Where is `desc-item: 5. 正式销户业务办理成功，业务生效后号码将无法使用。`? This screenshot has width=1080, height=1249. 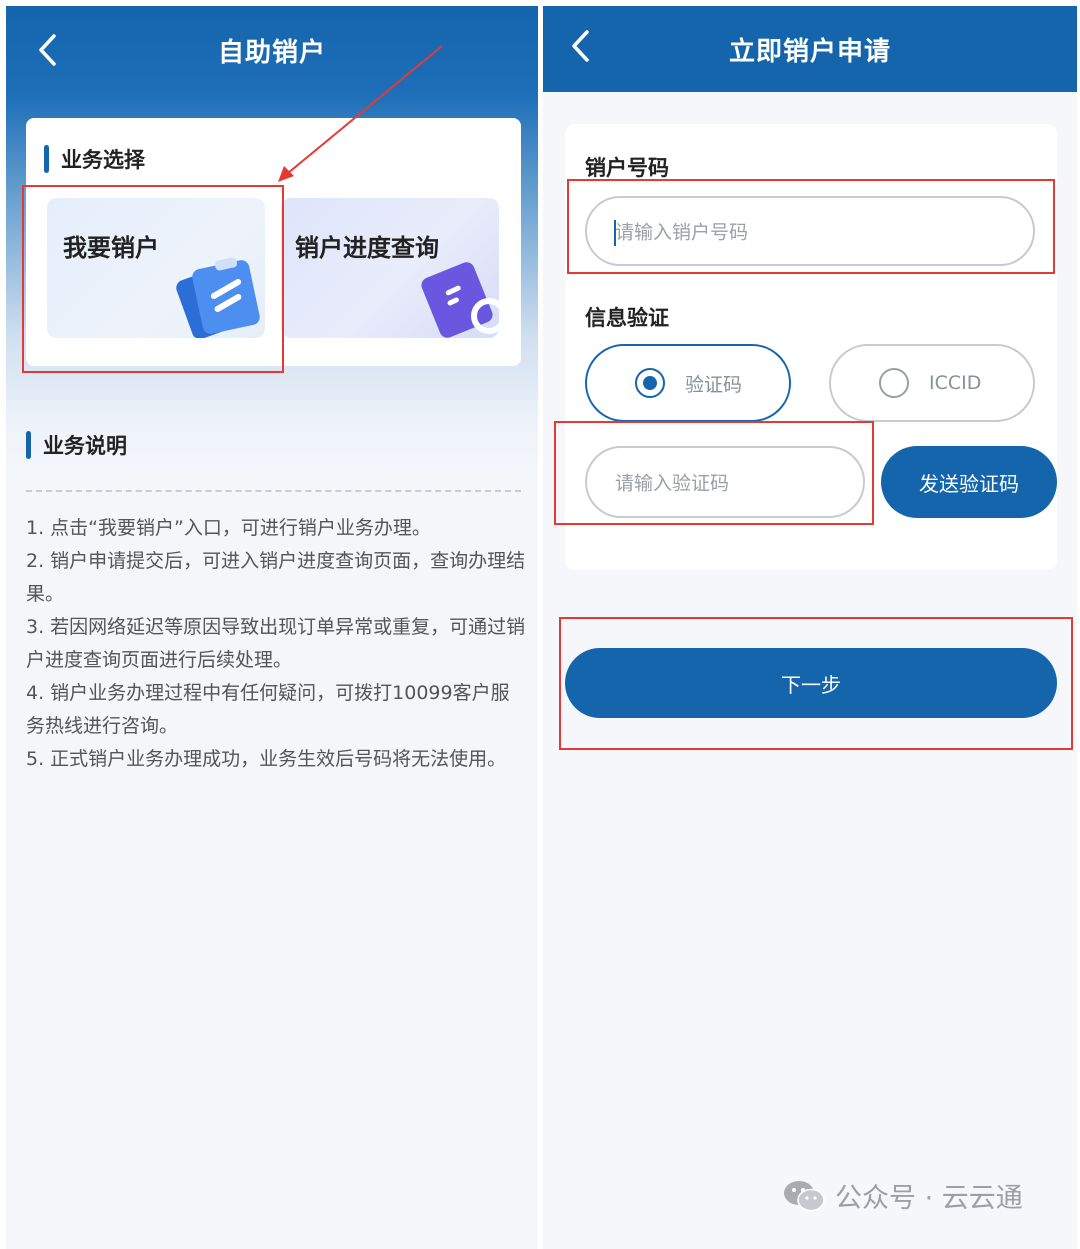
desc-item: 5. 正式销户业务办理成功，业务生效后号码将无法使用。 is located at coordinates (266, 759).